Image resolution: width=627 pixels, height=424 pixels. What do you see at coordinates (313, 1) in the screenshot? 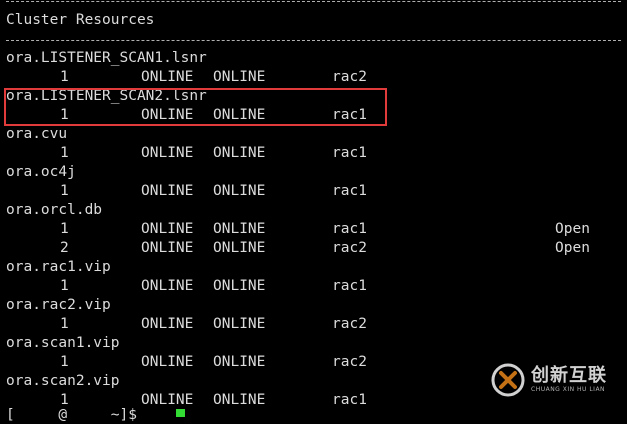
I see `separator-top` at bounding box center [313, 1].